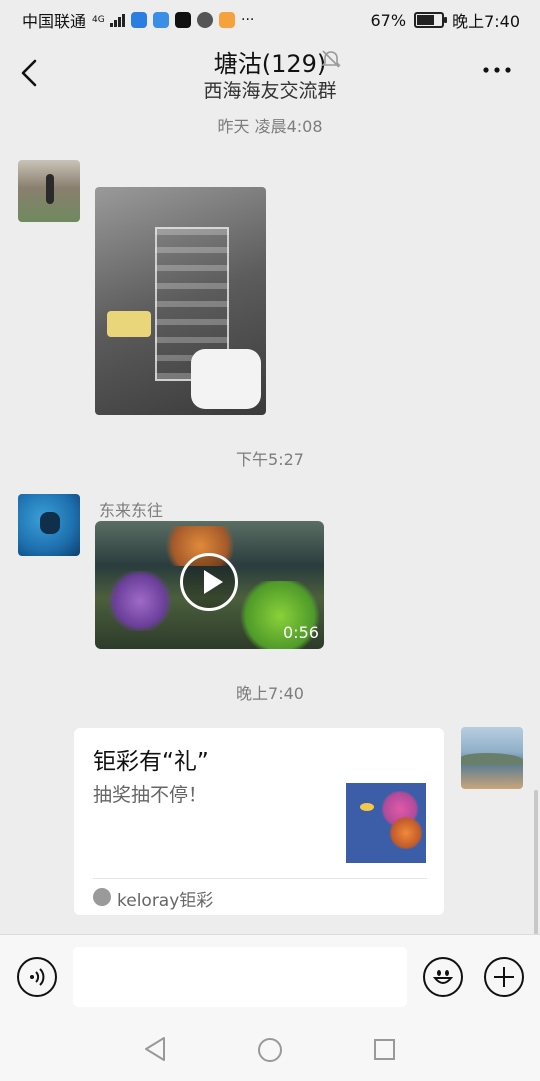  Describe the element at coordinates (270, 91) in the screenshot. I see `chat-subtitle: 西海海友交流群` at that location.